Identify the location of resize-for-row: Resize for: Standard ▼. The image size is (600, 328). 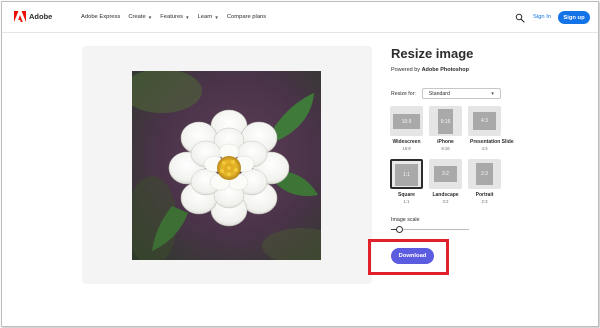
(446, 93).